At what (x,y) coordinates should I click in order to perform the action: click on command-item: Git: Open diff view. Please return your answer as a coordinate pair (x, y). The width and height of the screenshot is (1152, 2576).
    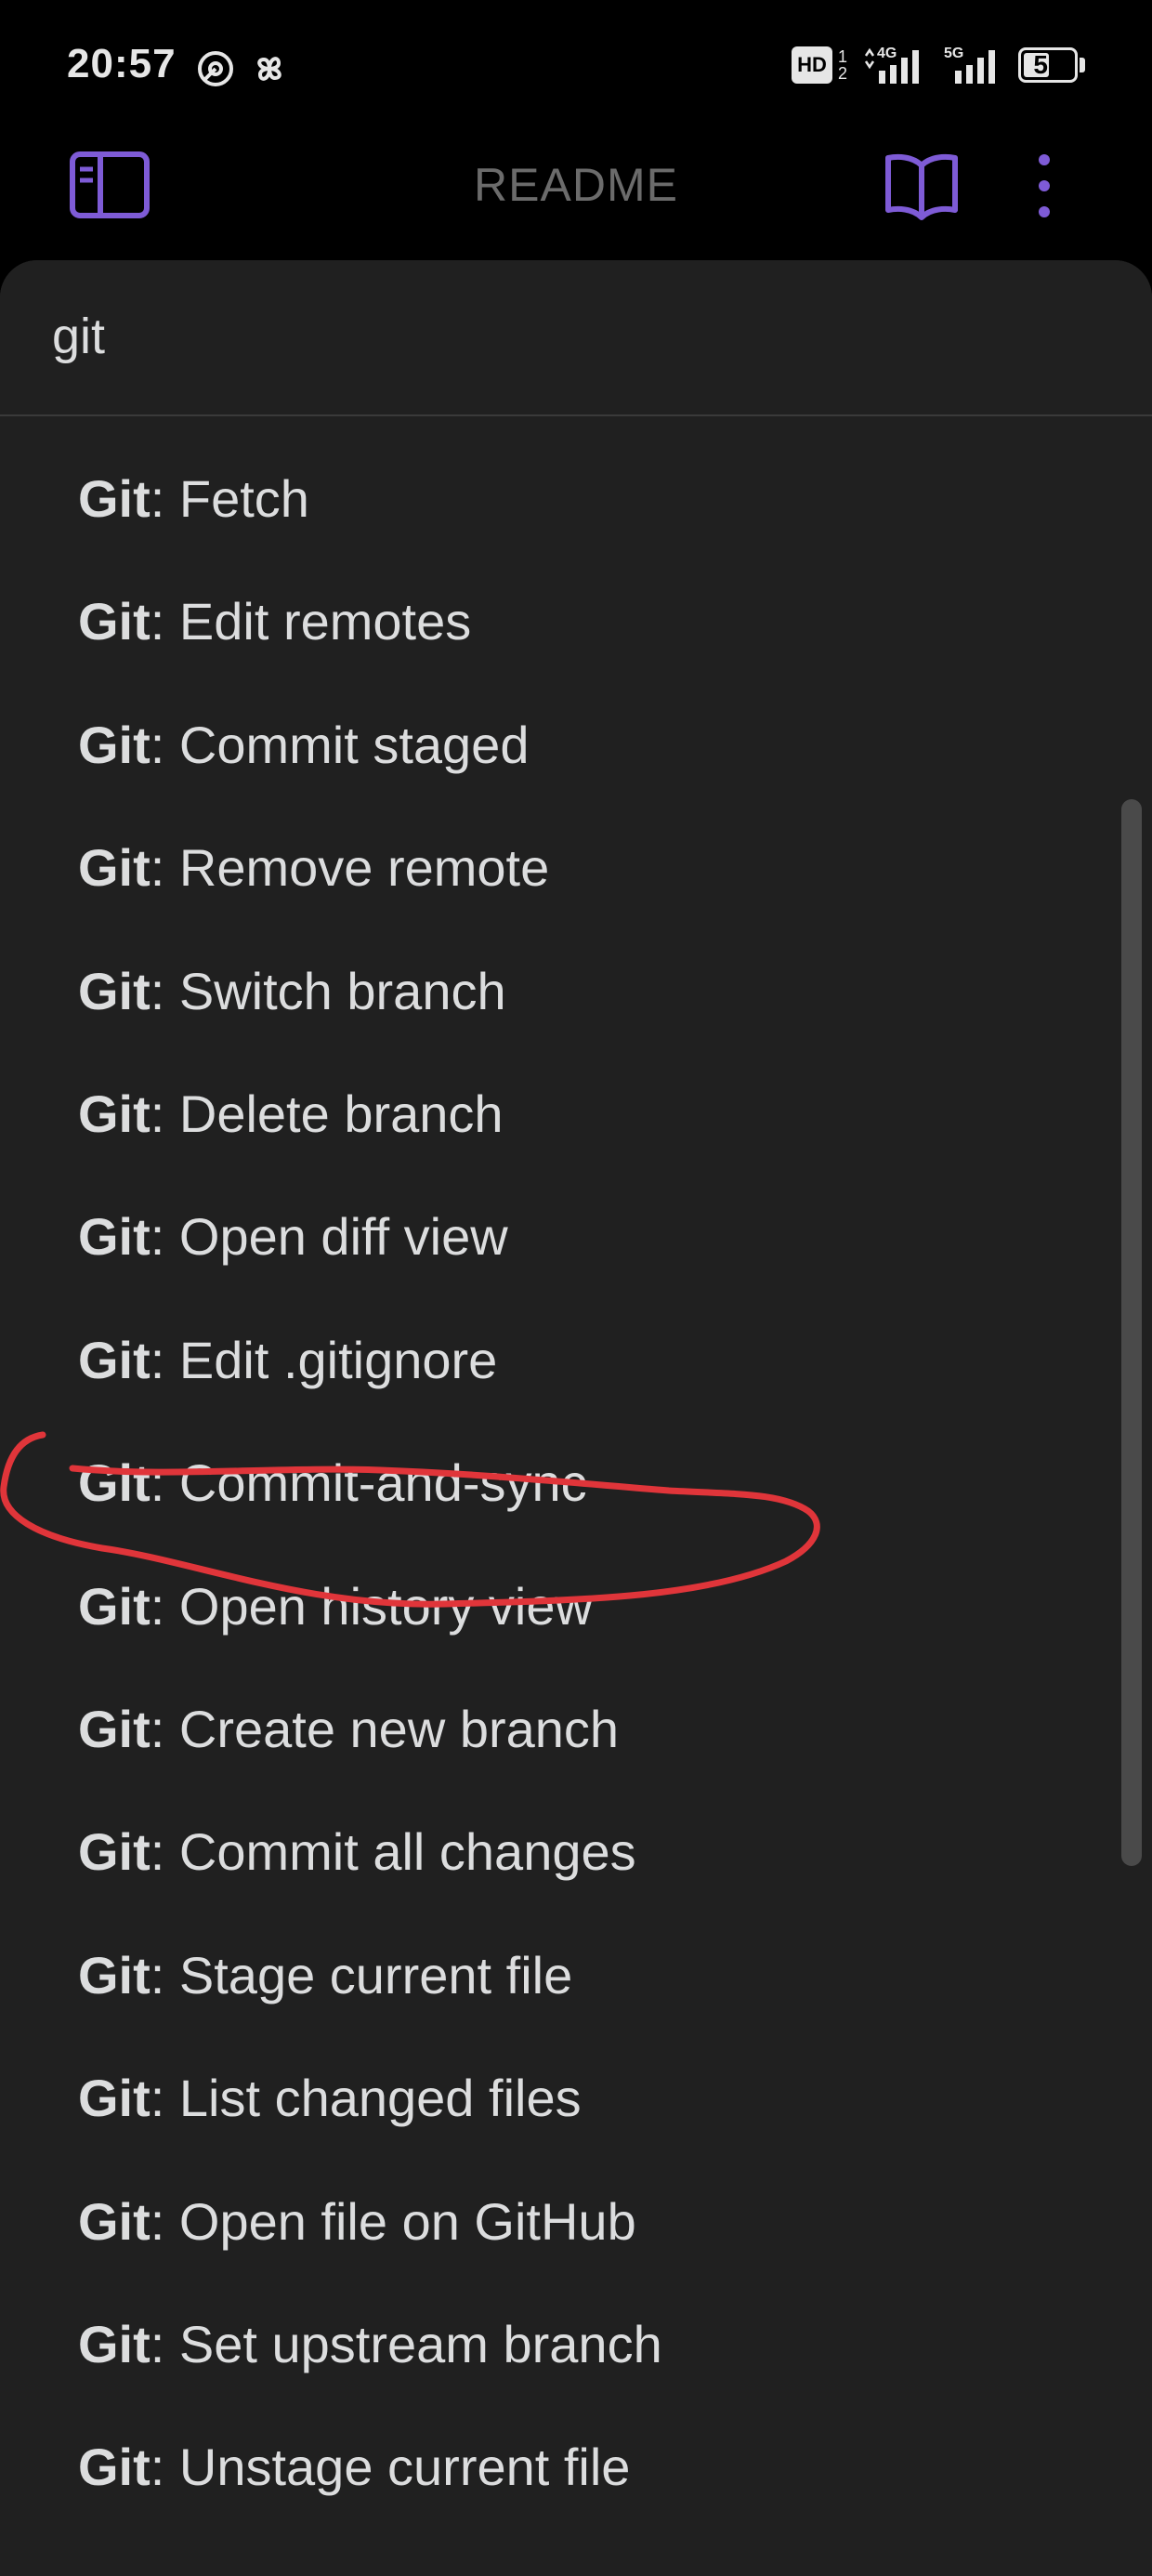
    Looking at the image, I should click on (548, 1237).